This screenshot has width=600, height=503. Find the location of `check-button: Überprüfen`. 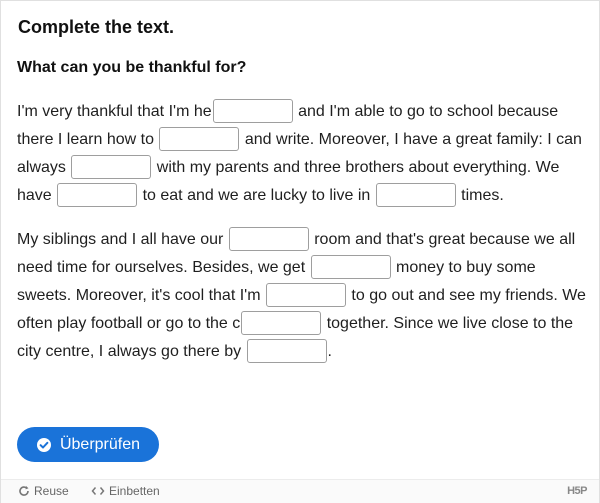

check-button: Überprüfen is located at coordinates (88, 444).